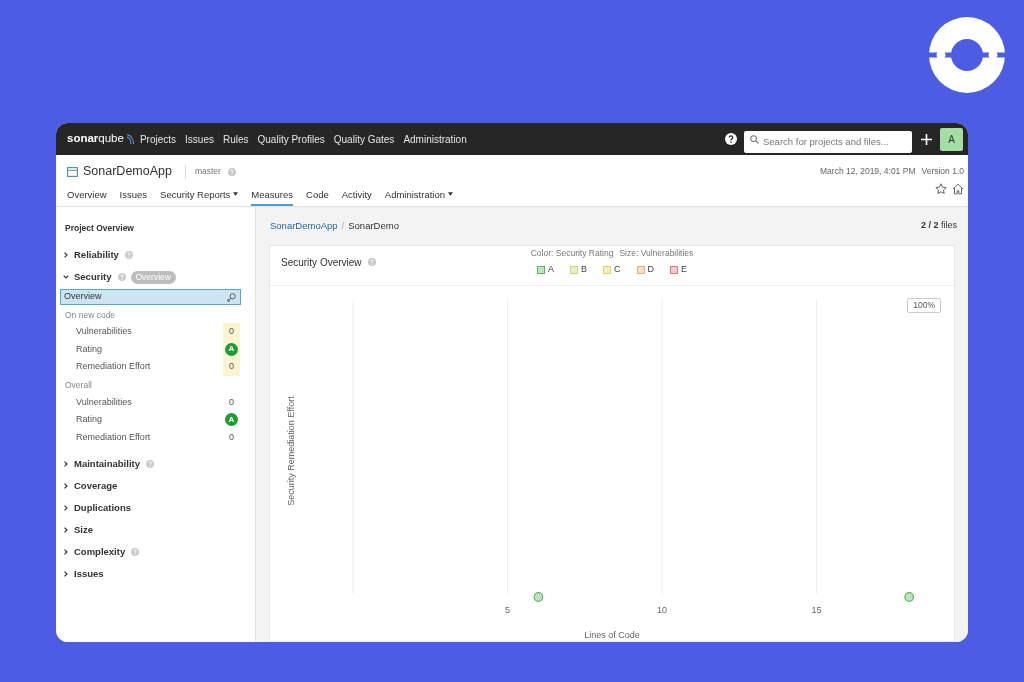 This screenshot has width=1024, height=682. Describe the element at coordinates (130, 139) in the screenshot. I see `arc-icon` at that location.